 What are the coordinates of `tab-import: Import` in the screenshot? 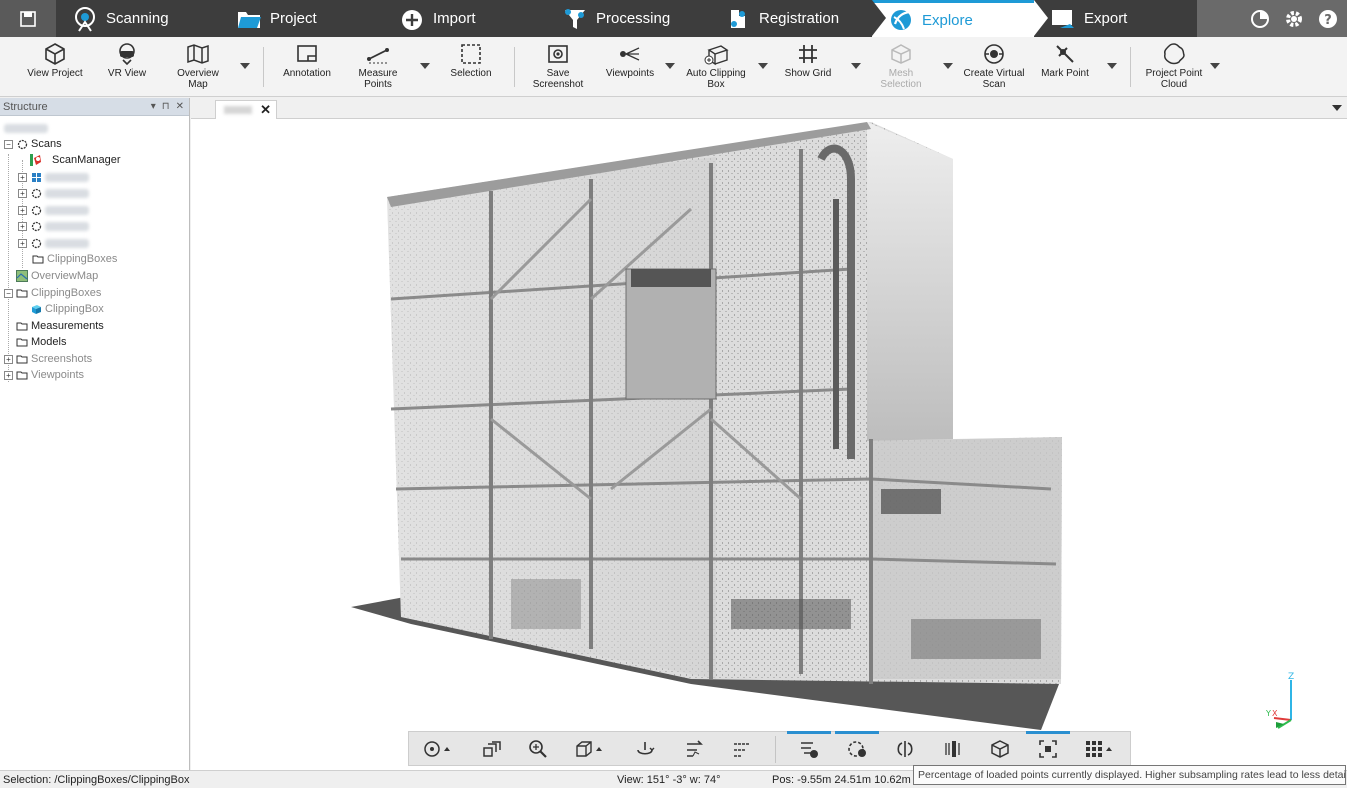 It's located at (471, 18).